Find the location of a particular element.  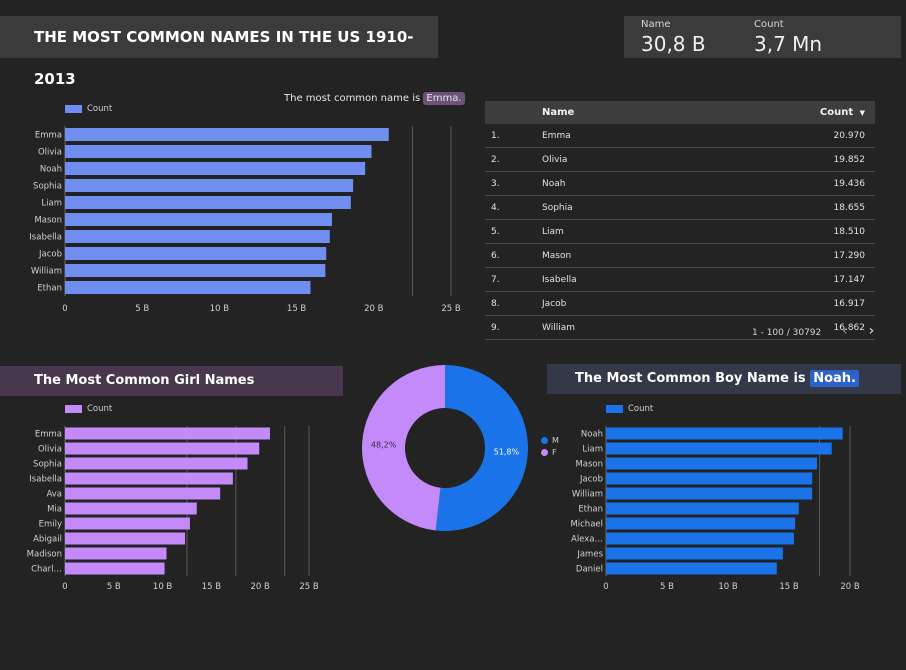

table-header-count-label: Count is located at coordinates (836, 112).